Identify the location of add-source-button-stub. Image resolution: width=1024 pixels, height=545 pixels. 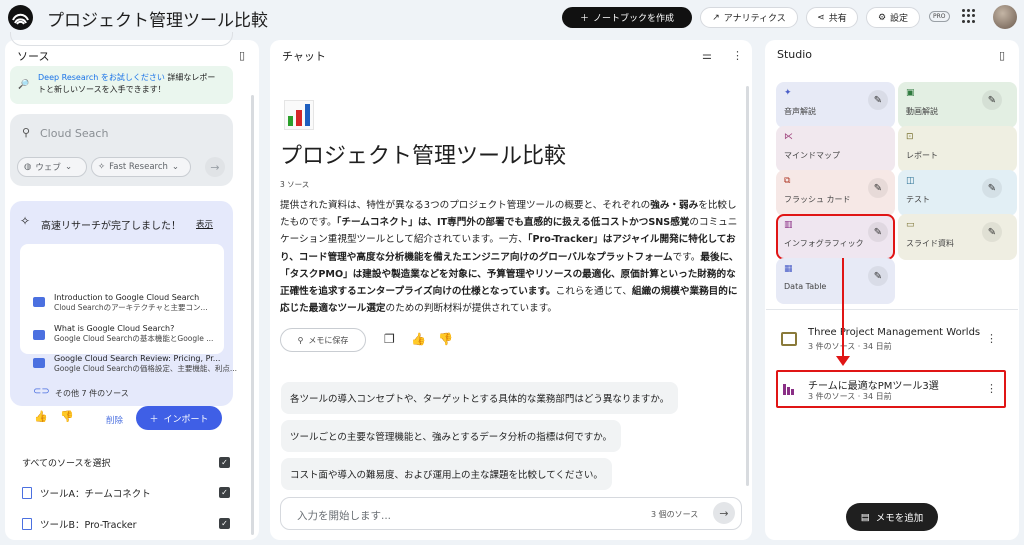
(121, 39).